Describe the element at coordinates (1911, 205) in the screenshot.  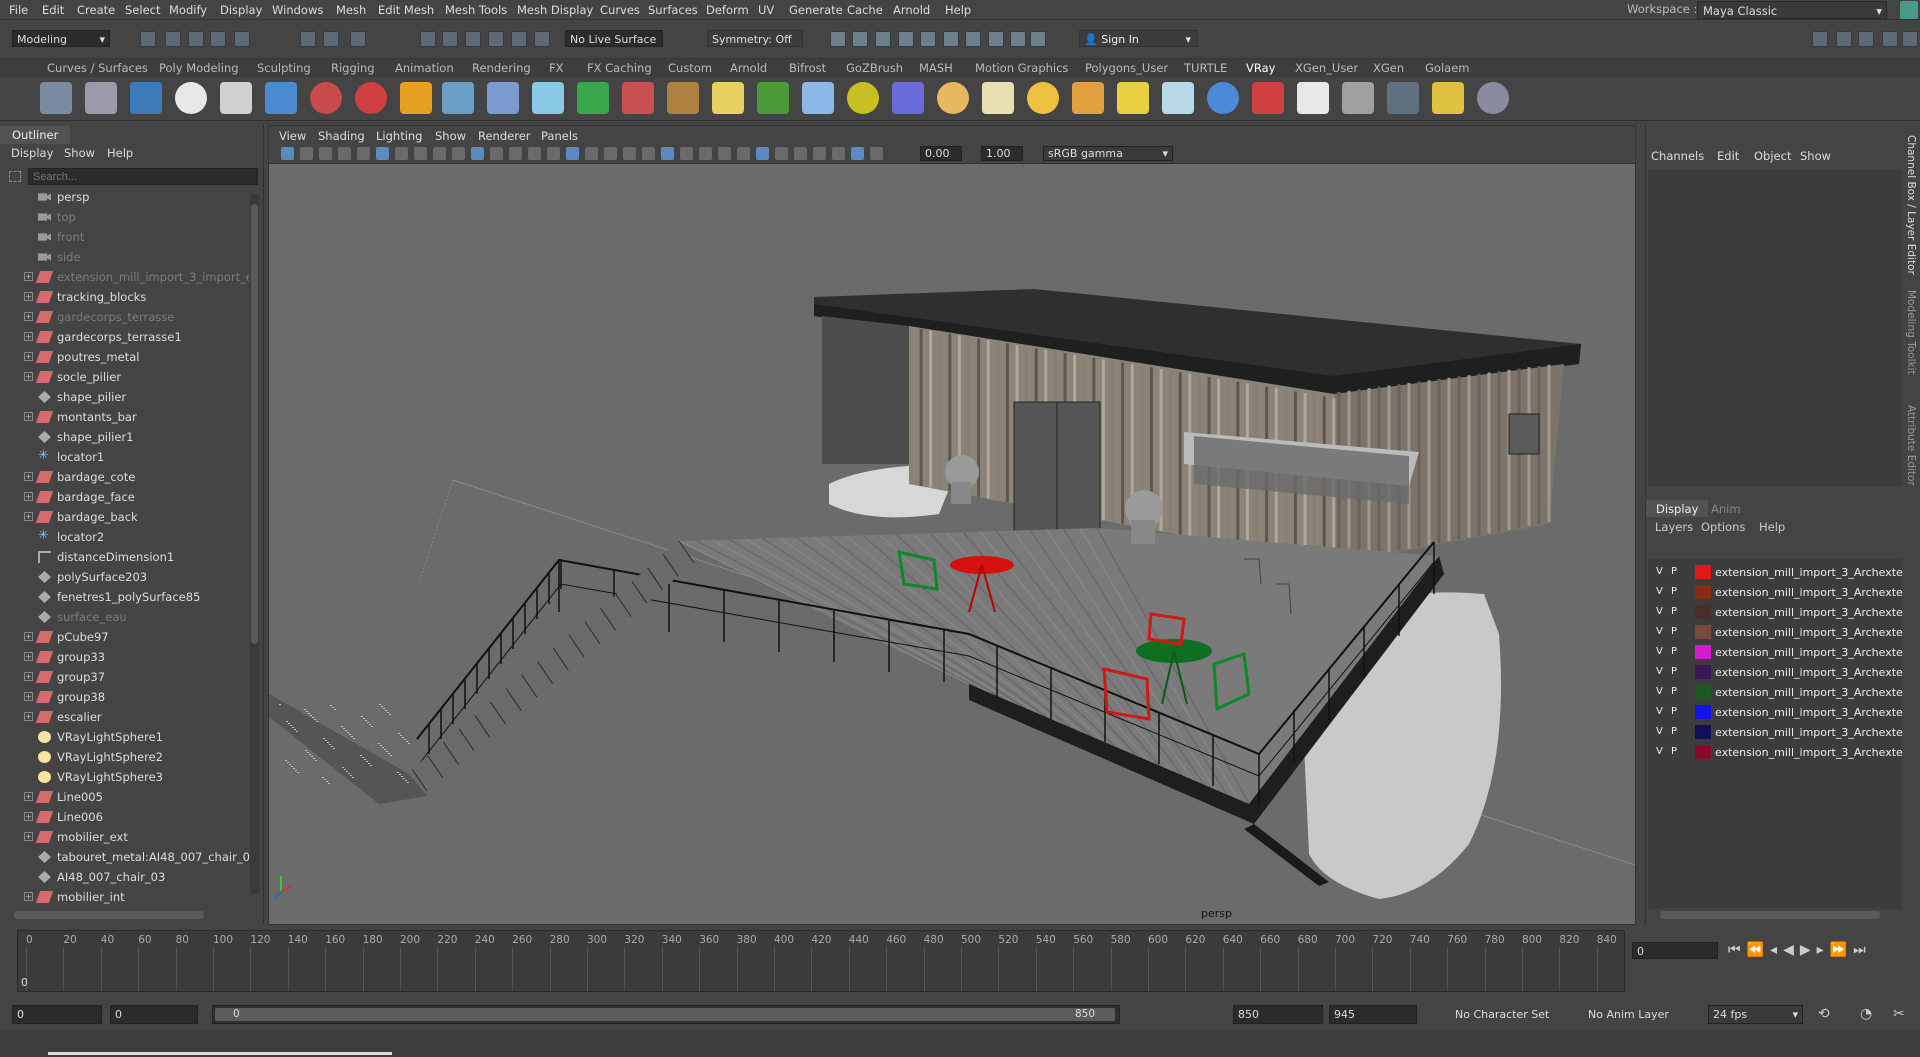
I see `tab-channel-box: Channel Box / Layer Editor` at that location.